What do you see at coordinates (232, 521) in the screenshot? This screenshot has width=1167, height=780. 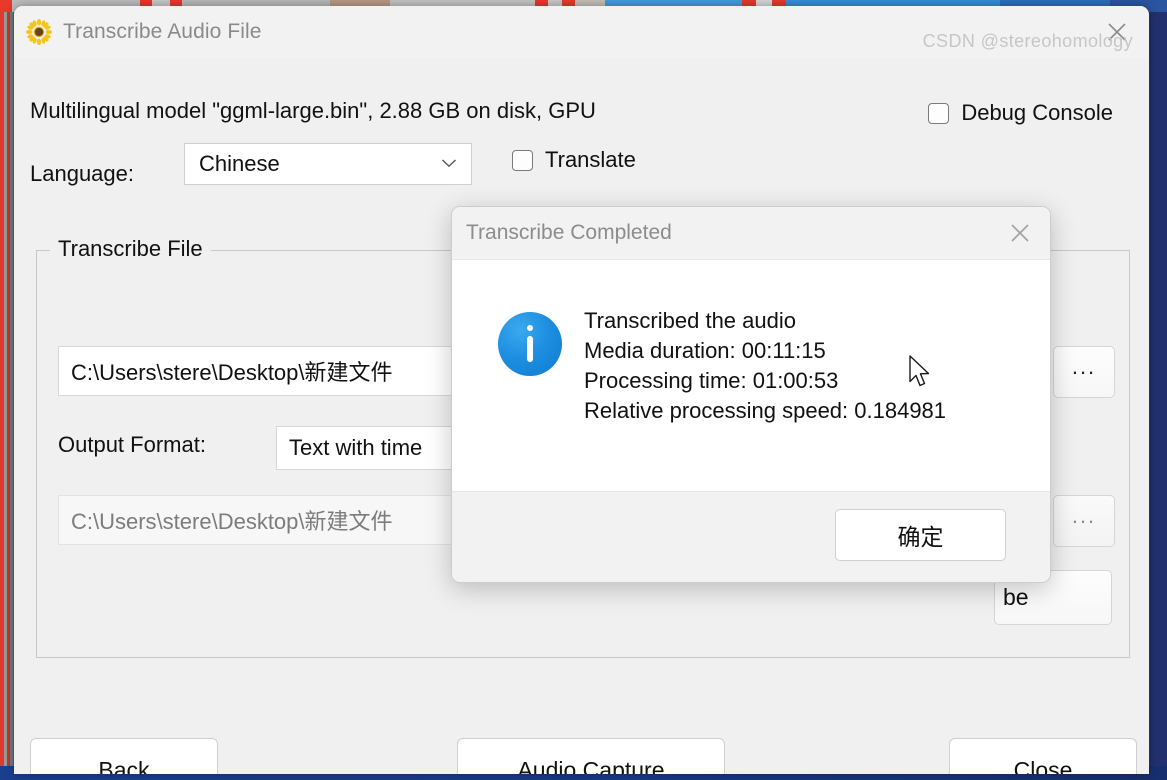 I see `output-file-path-value: C:\Users\stere\Desktop\新建文件` at bounding box center [232, 521].